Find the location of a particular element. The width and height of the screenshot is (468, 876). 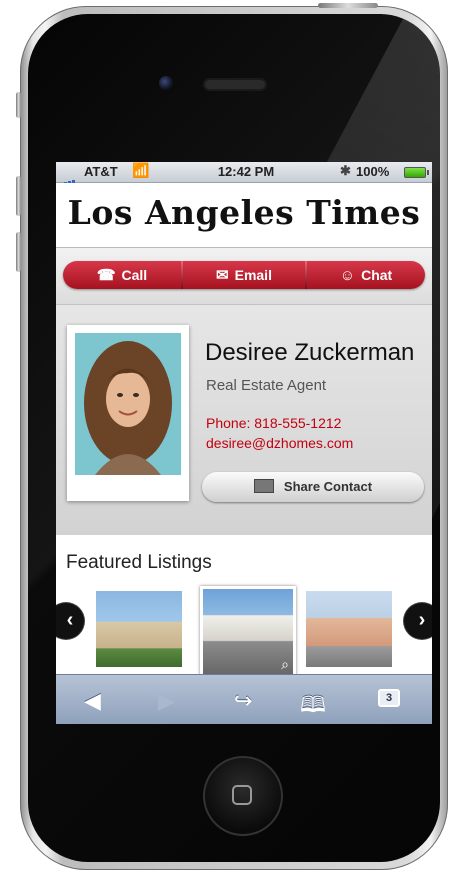

front-camera is located at coordinates (166, 83).